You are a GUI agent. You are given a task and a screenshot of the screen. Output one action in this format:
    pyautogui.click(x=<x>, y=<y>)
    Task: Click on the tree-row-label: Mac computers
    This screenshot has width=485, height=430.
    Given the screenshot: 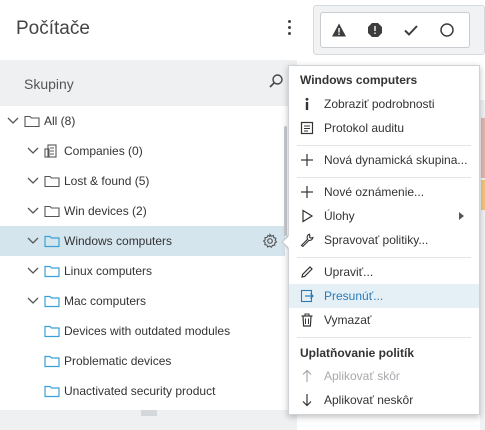 What is the action you would take?
    pyautogui.click(x=105, y=301)
    